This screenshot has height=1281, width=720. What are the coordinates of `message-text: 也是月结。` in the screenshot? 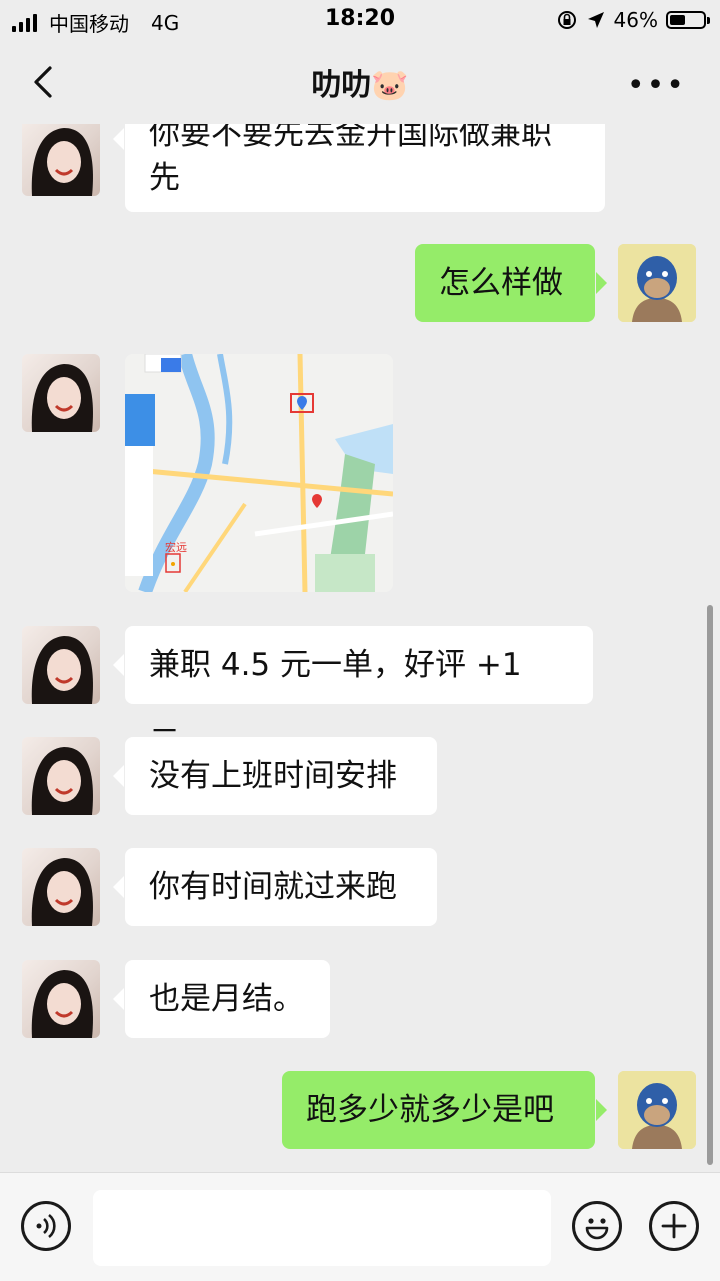 It's located at (226, 999).